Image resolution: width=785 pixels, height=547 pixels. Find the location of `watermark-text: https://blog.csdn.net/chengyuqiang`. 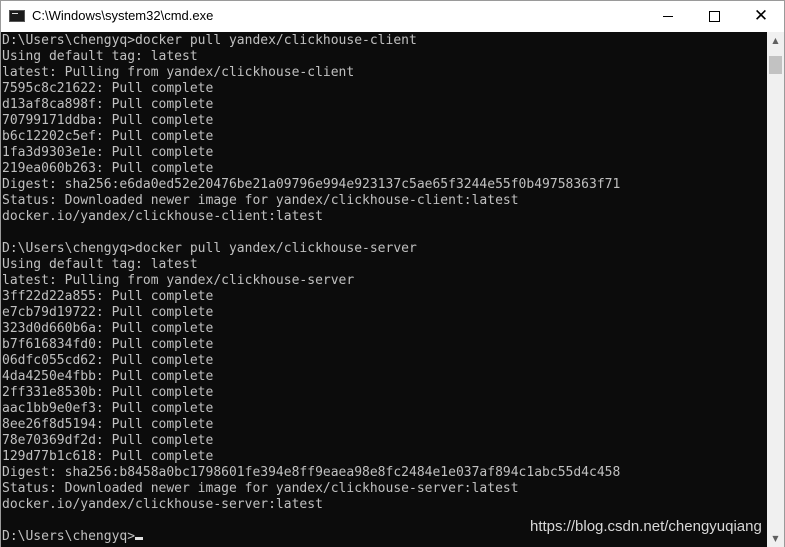

watermark-text: https://blog.csdn.net/chengyuqiang is located at coordinates (646, 526).